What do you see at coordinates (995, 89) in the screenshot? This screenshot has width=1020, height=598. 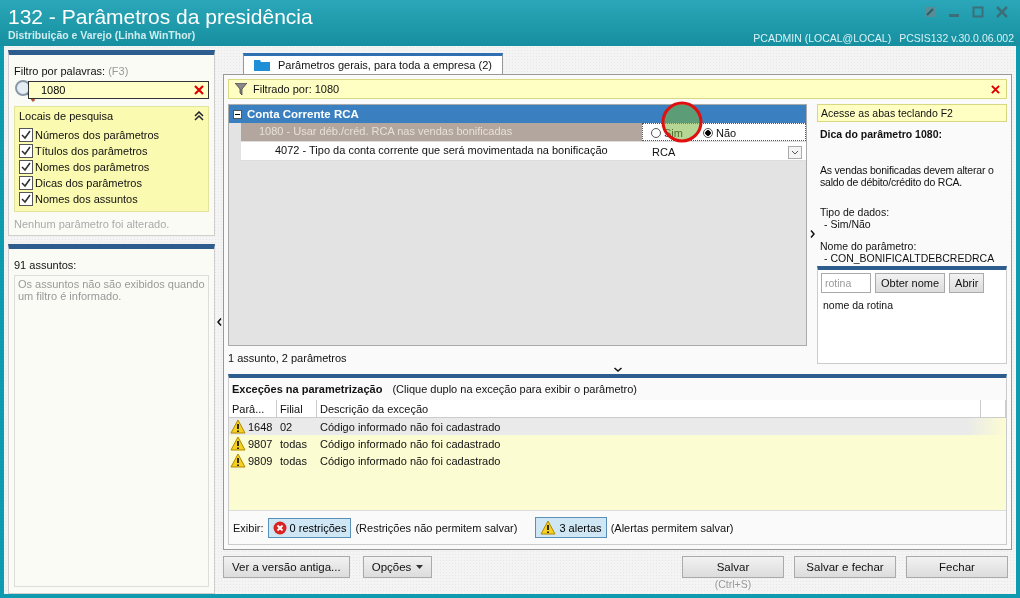 I see `clear-filter-icon` at bounding box center [995, 89].